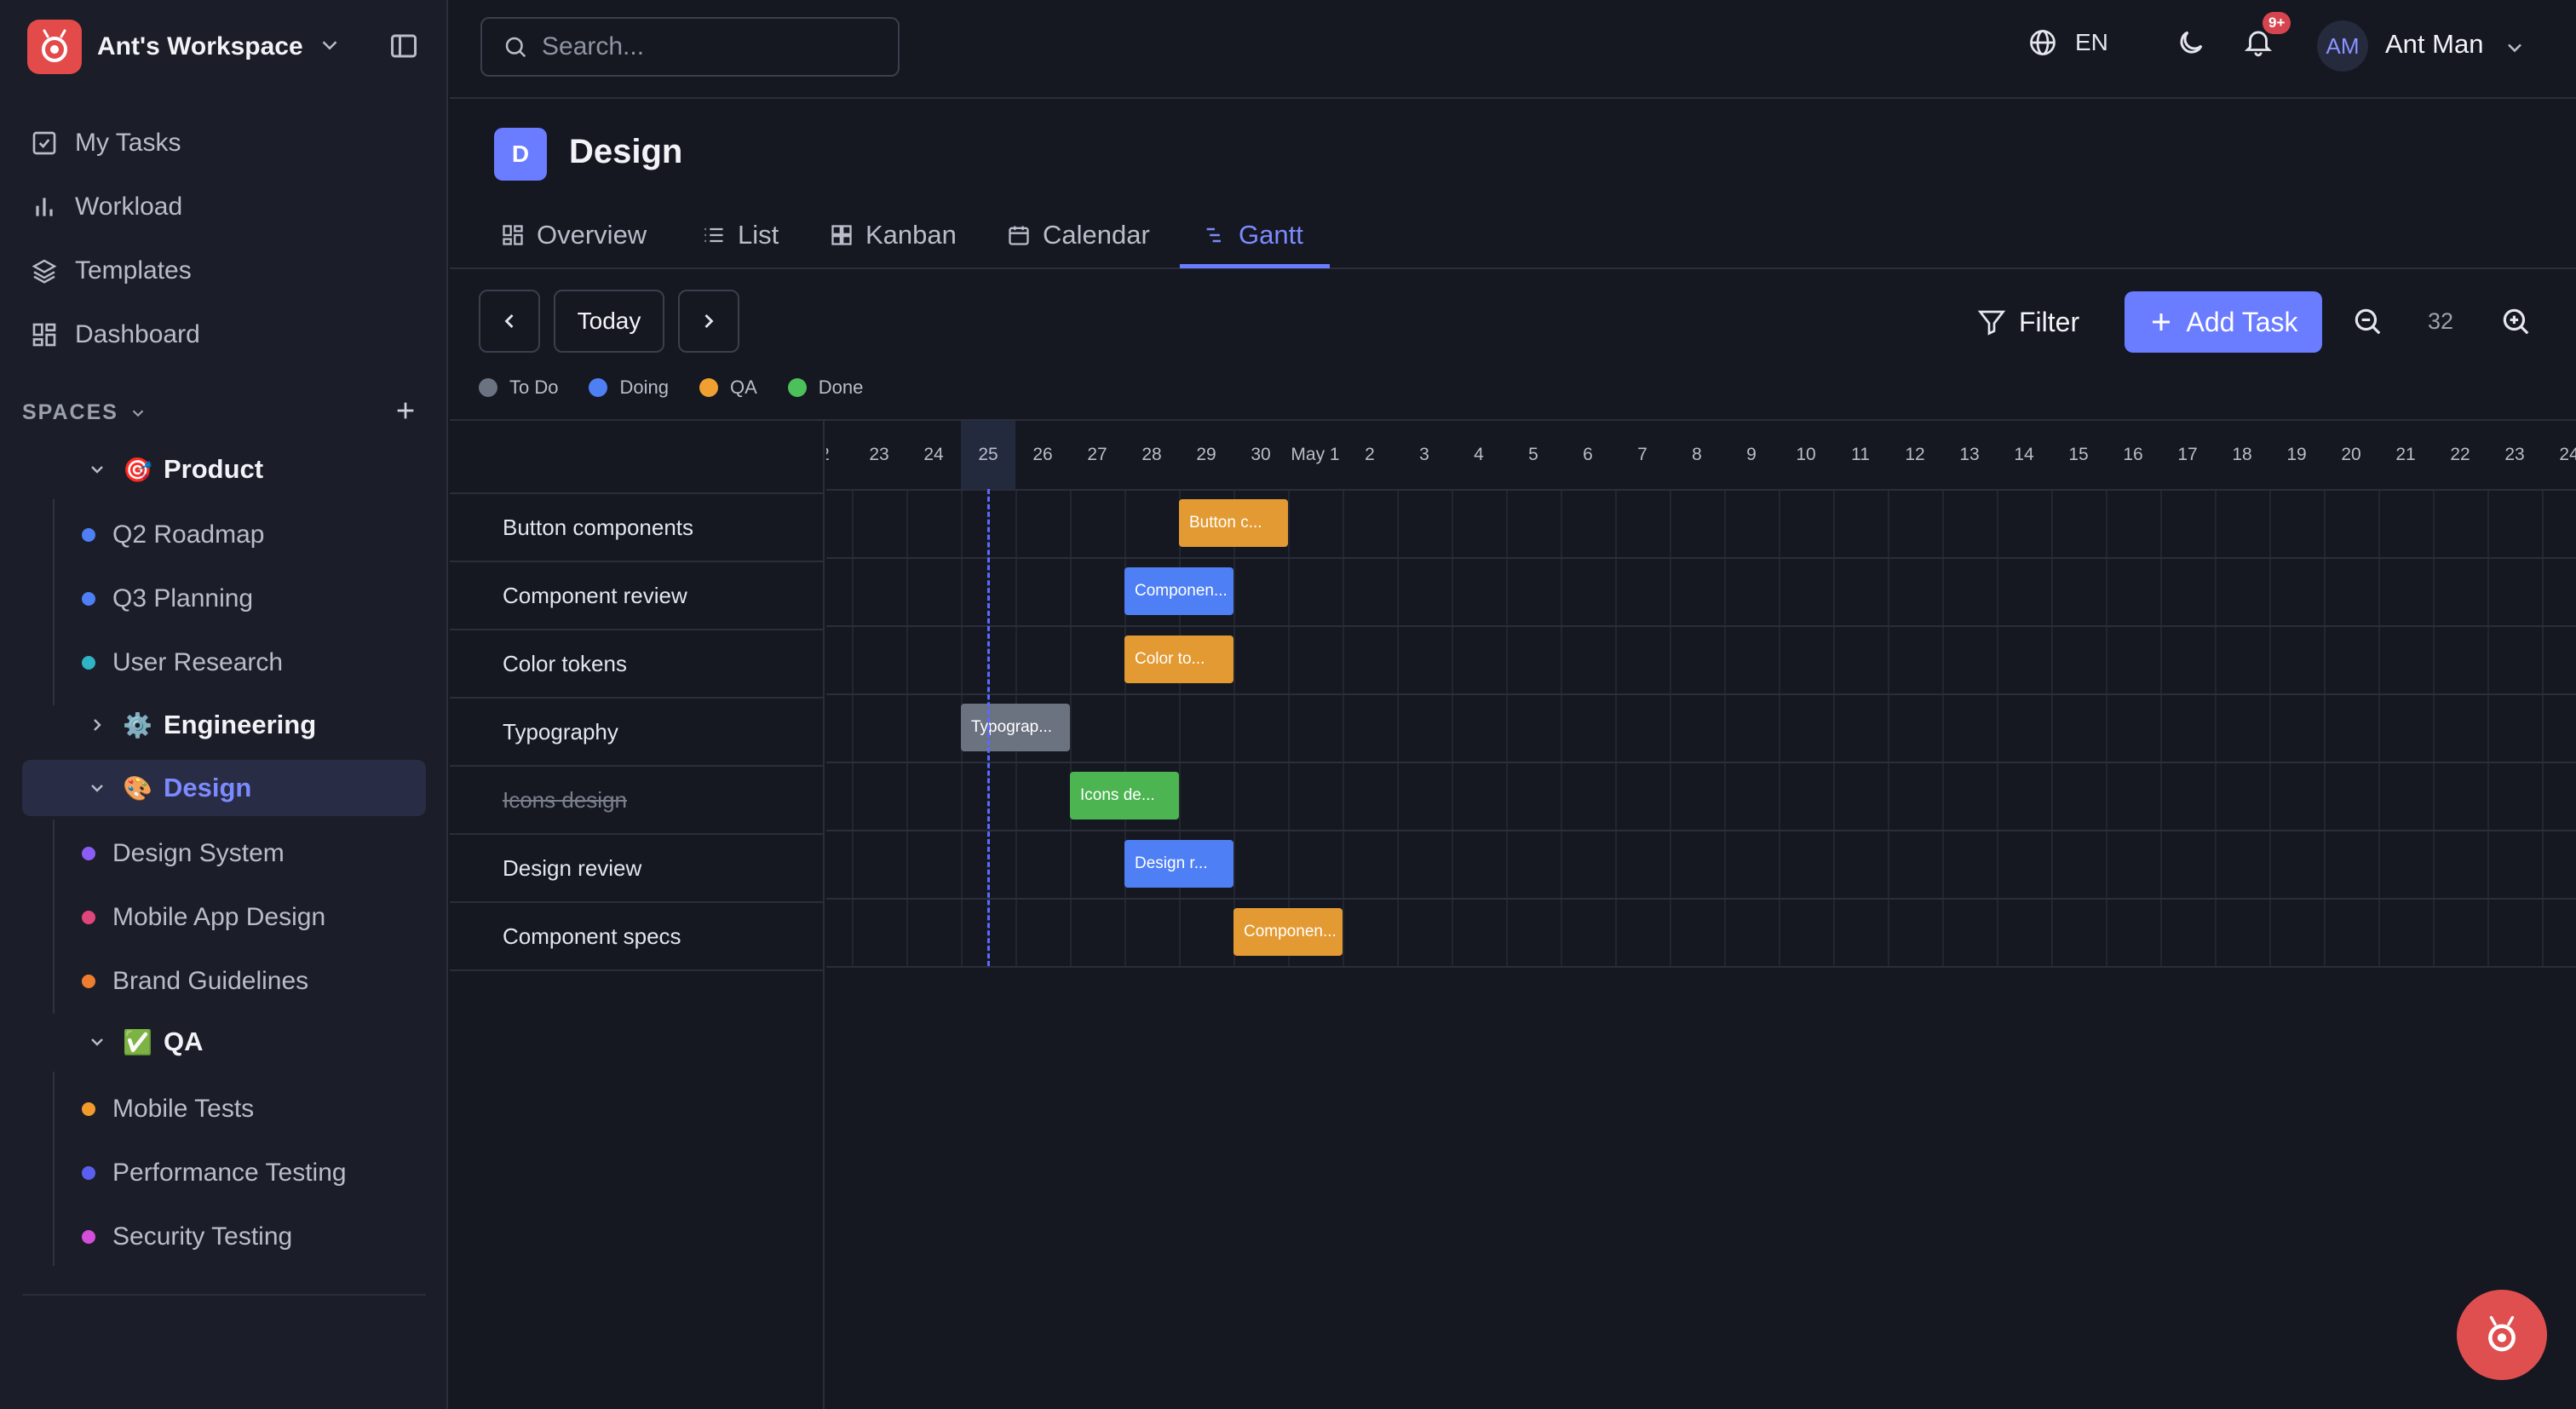 This screenshot has height=1409, width=2576. I want to click on nav-label: Dashboard, so click(137, 334).